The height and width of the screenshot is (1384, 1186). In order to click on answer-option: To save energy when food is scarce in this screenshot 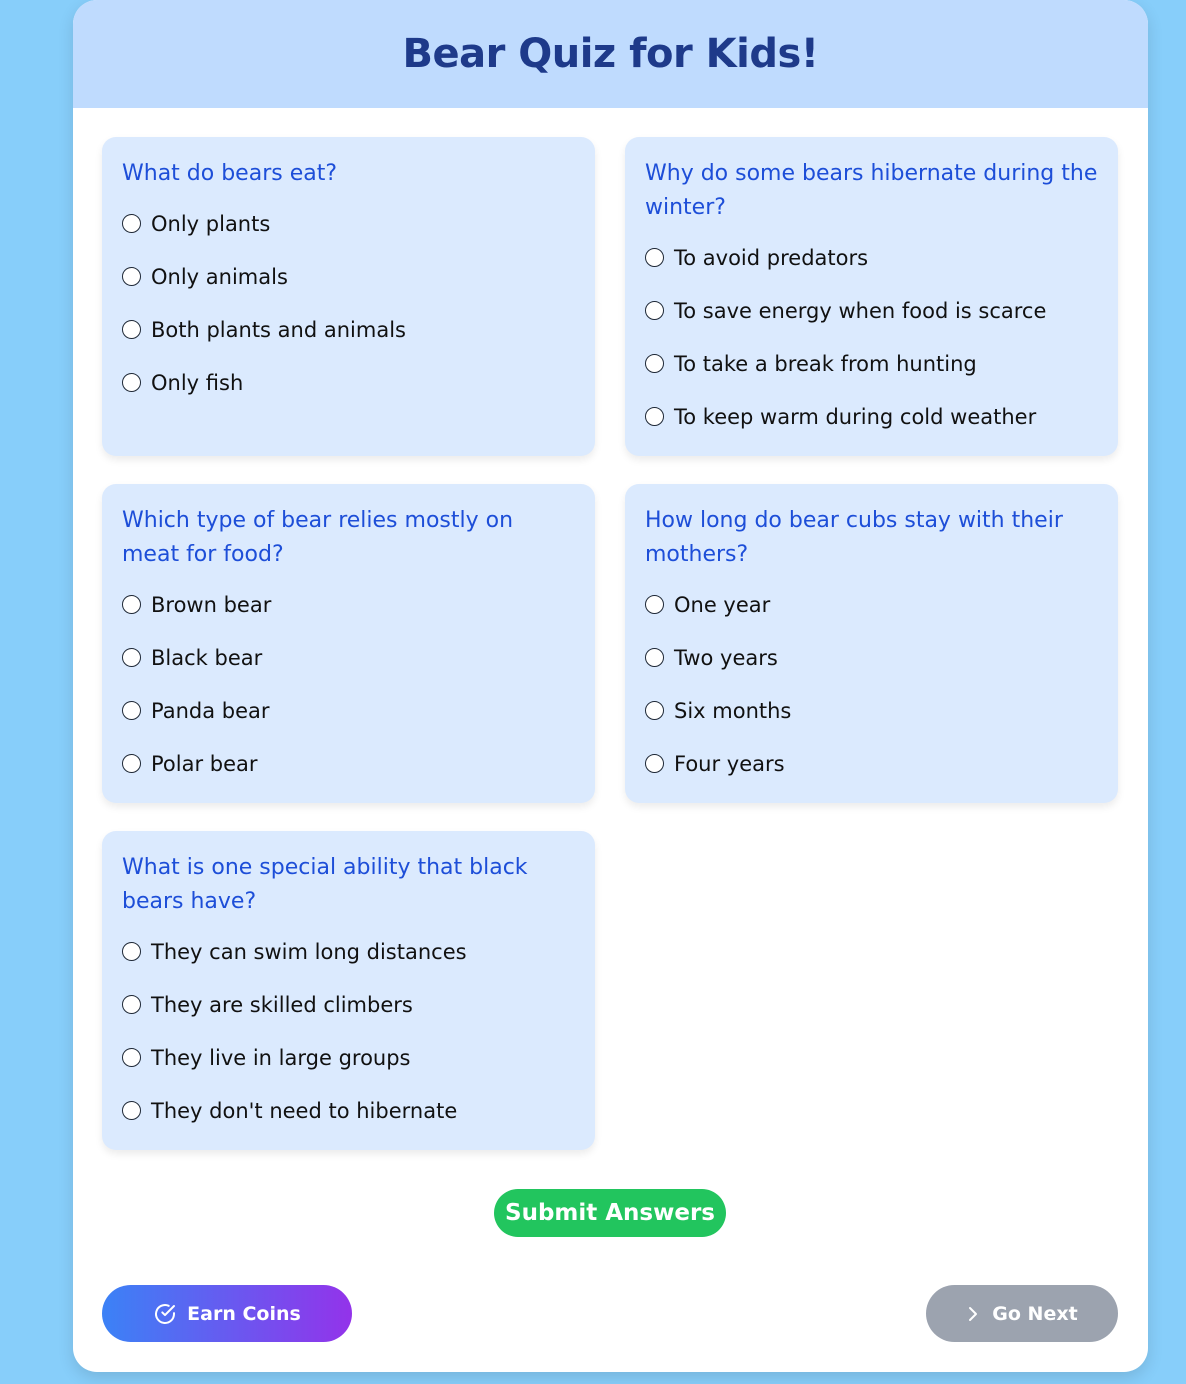, I will do `click(871, 310)`.